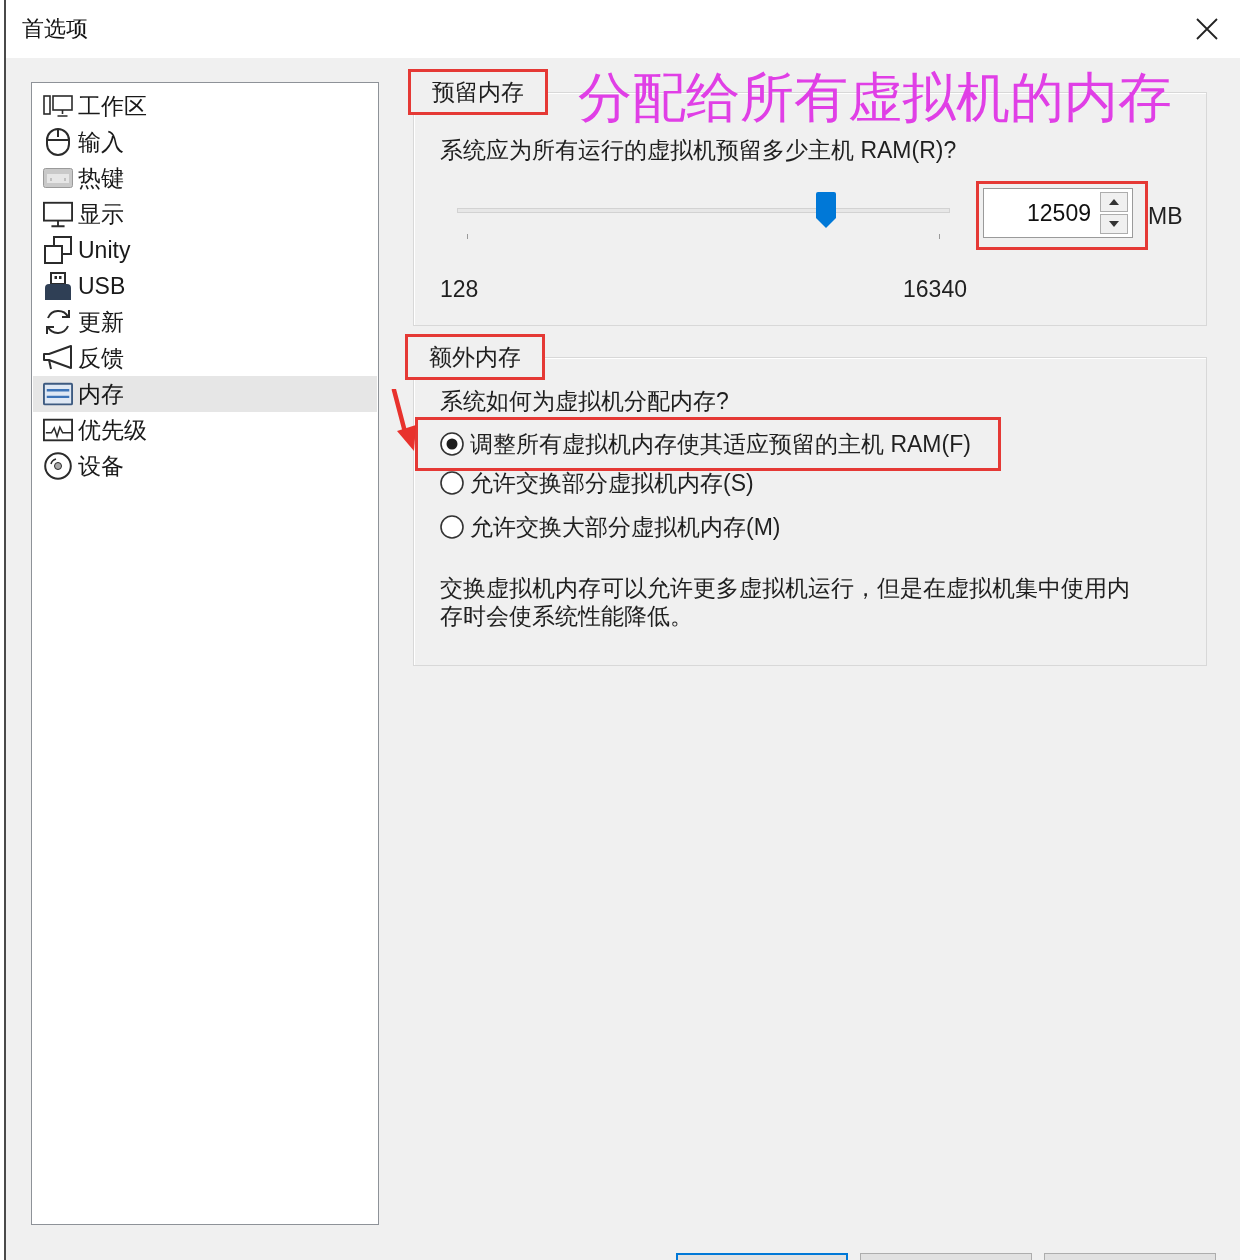  Describe the element at coordinates (205, 178) in the screenshot. I see `sidebar-item: 热键` at that location.